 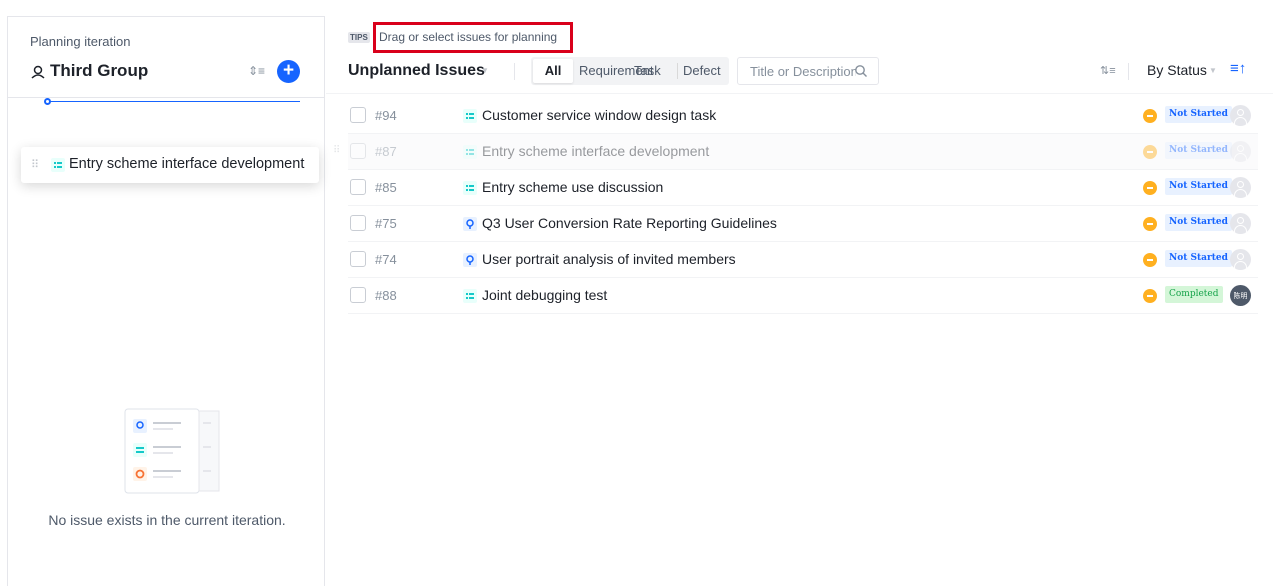 I want to click on add-iteration-button: +, so click(x=288, y=71).